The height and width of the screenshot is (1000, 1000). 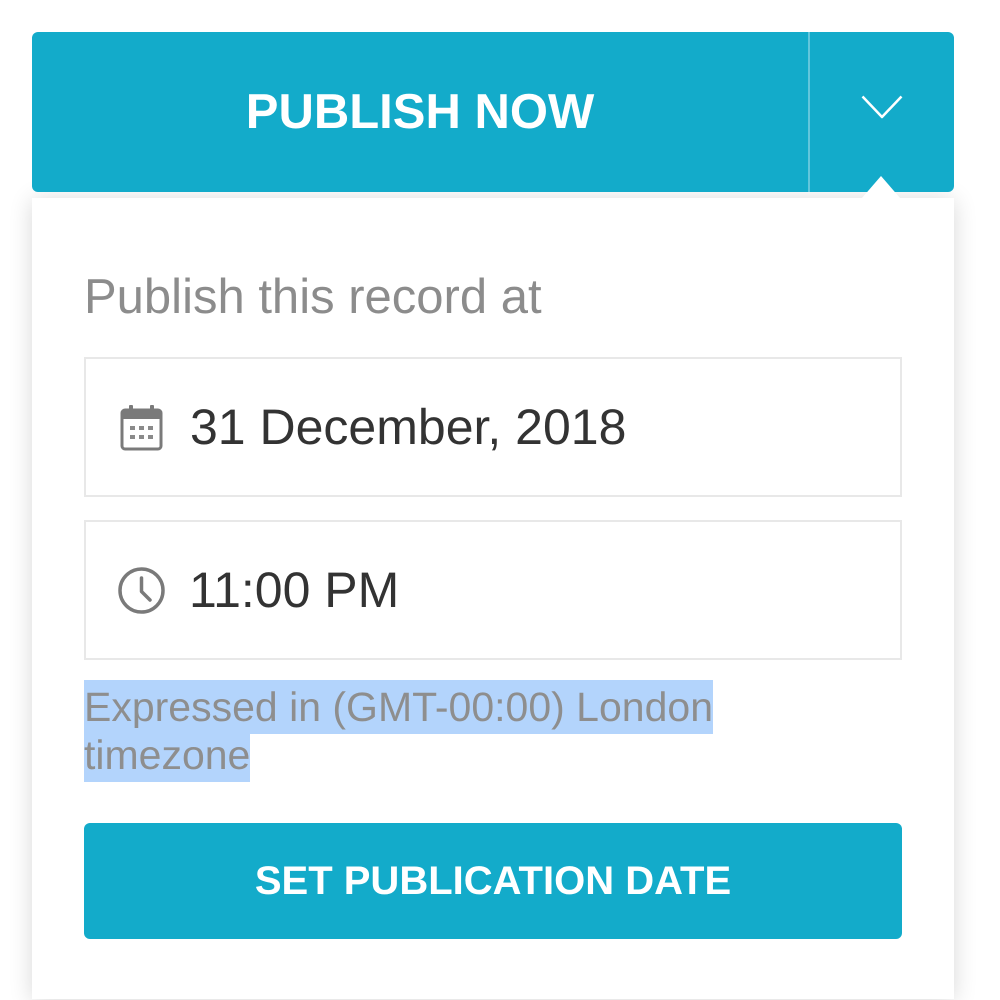 I want to click on time-field: 11:00 PM, so click(x=493, y=590).